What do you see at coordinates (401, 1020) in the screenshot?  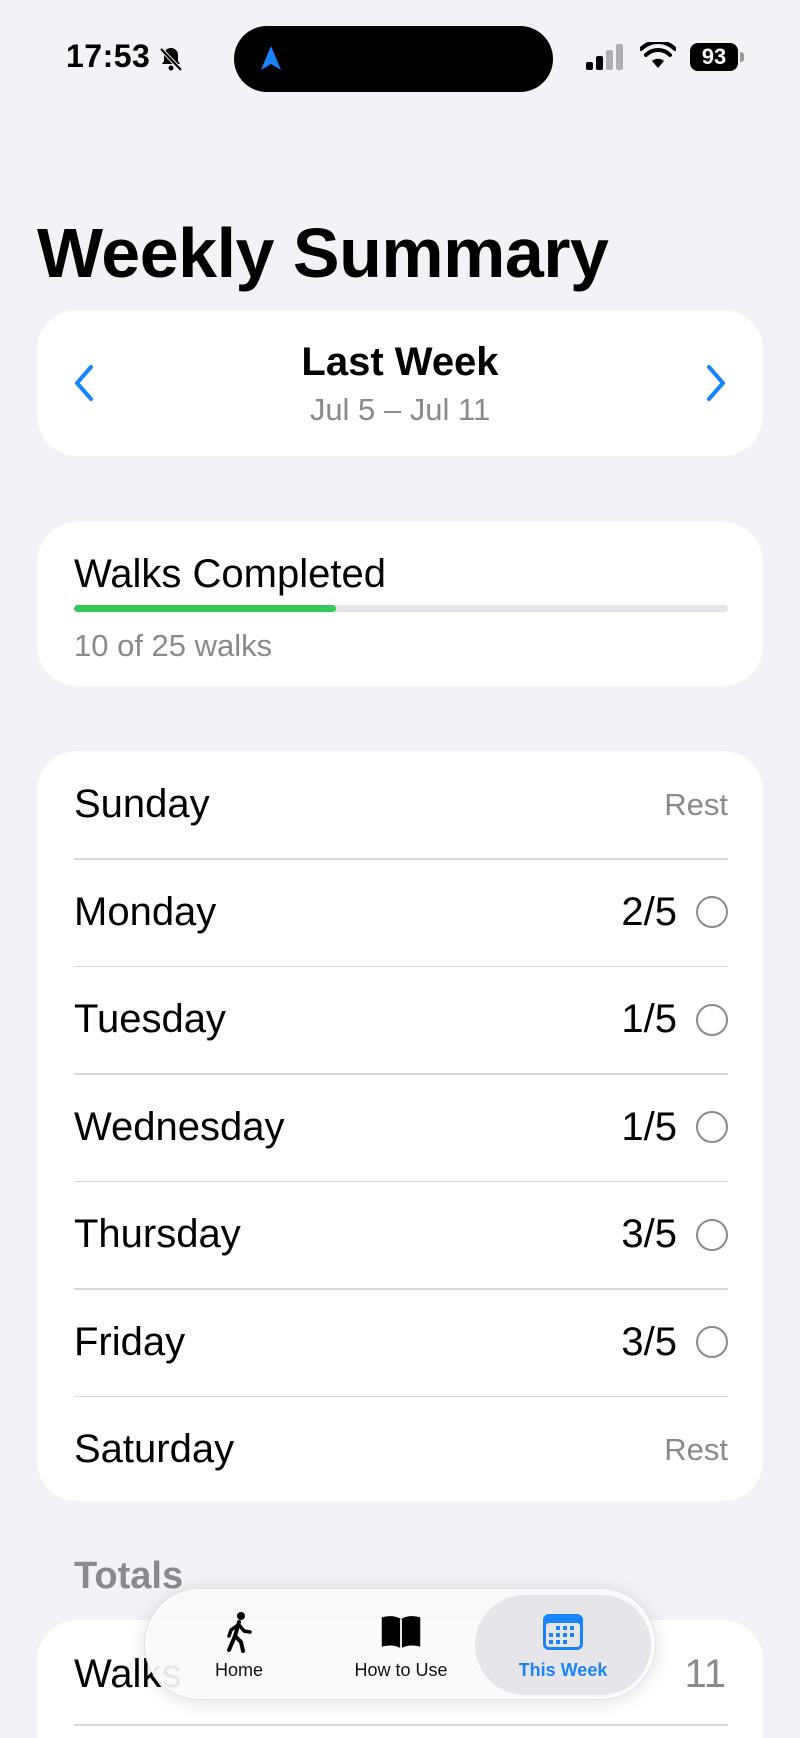 I see `day-row-tuesday: Tuesday 1/5` at bounding box center [401, 1020].